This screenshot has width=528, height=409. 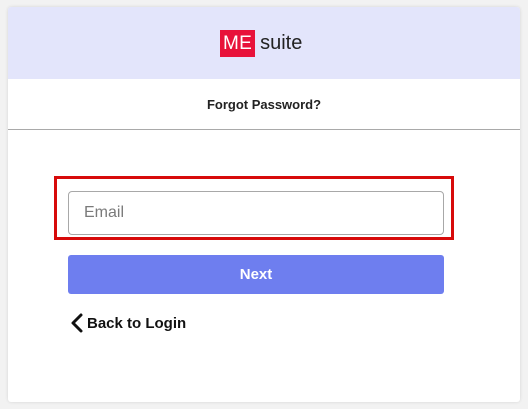 I want to click on page-title: Forgot Password?, so click(x=264, y=104).